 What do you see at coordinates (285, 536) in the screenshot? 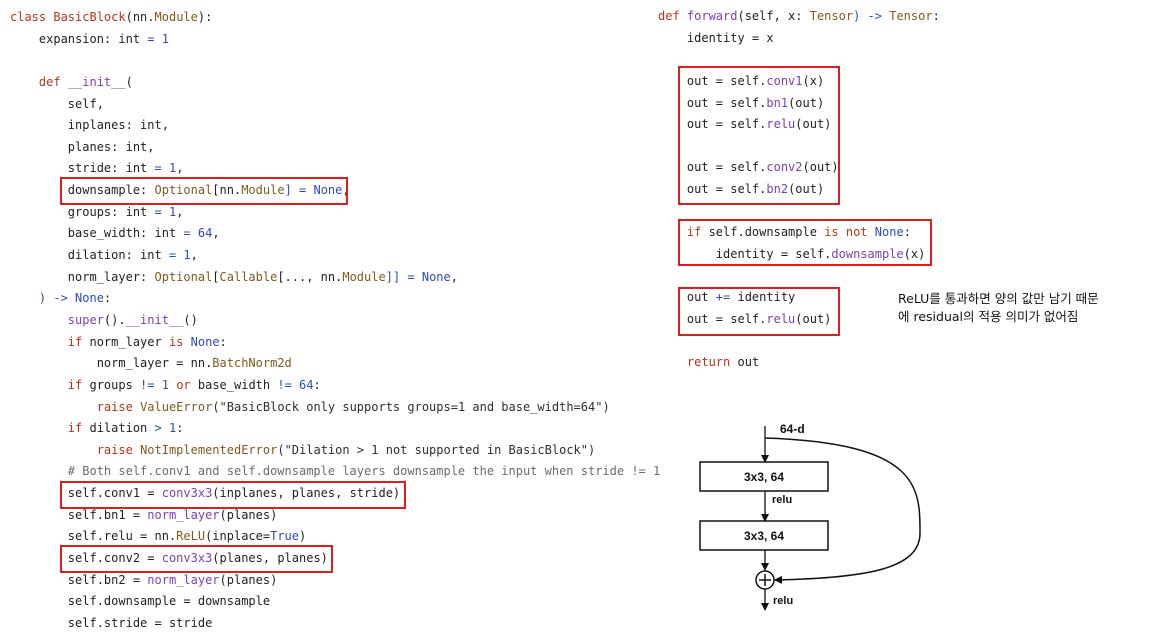
I see `bool-literal: True` at bounding box center [285, 536].